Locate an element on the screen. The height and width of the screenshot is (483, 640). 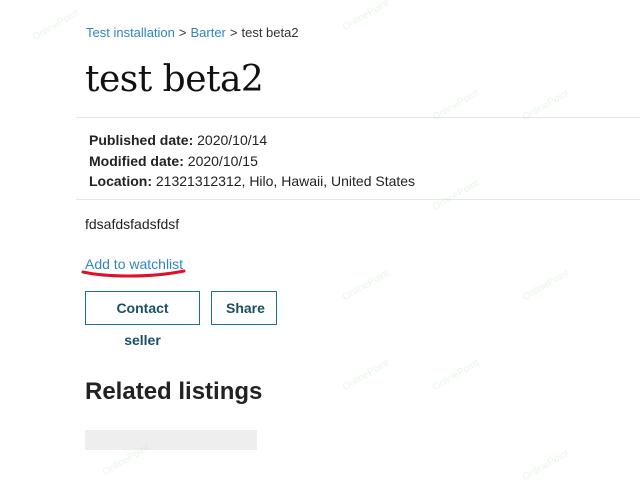
page-title: test beta2 is located at coordinates (174, 79).